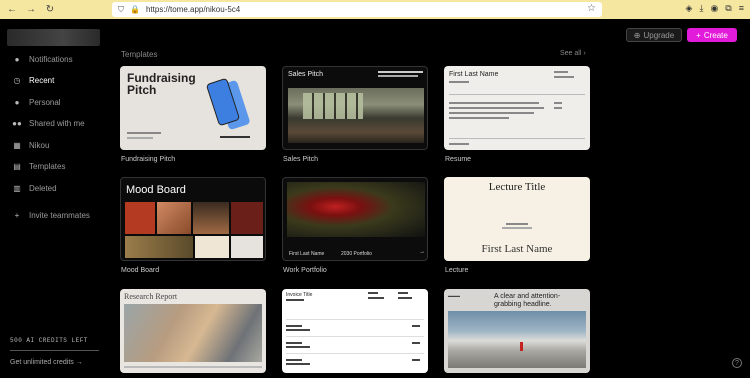 This screenshot has height=378, width=750. What do you see at coordinates (517, 219) in the screenshot?
I see `template-card-lecture: Lecture Title First Last Name` at bounding box center [517, 219].